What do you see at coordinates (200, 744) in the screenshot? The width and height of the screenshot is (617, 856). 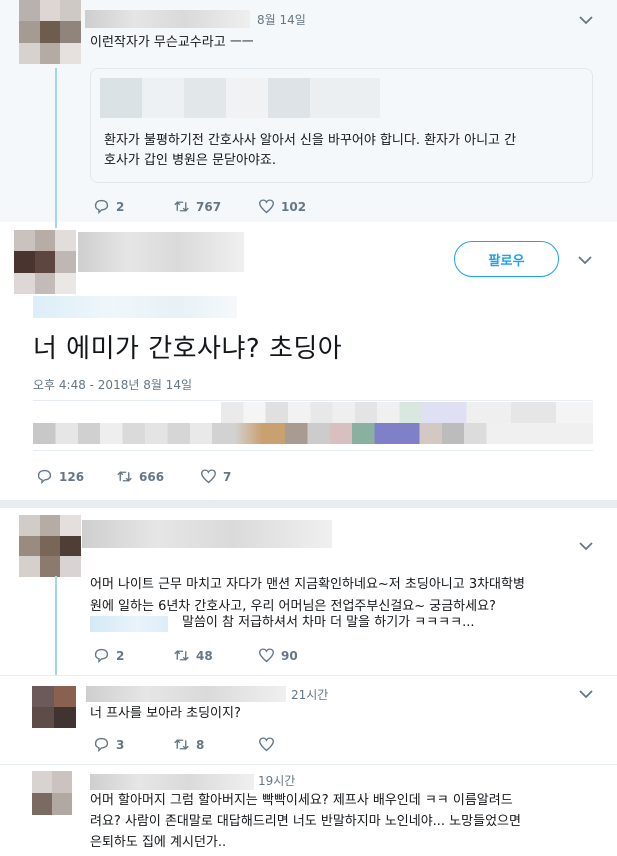 I see `retweet-count: 8` at bounding box center [200, 744].